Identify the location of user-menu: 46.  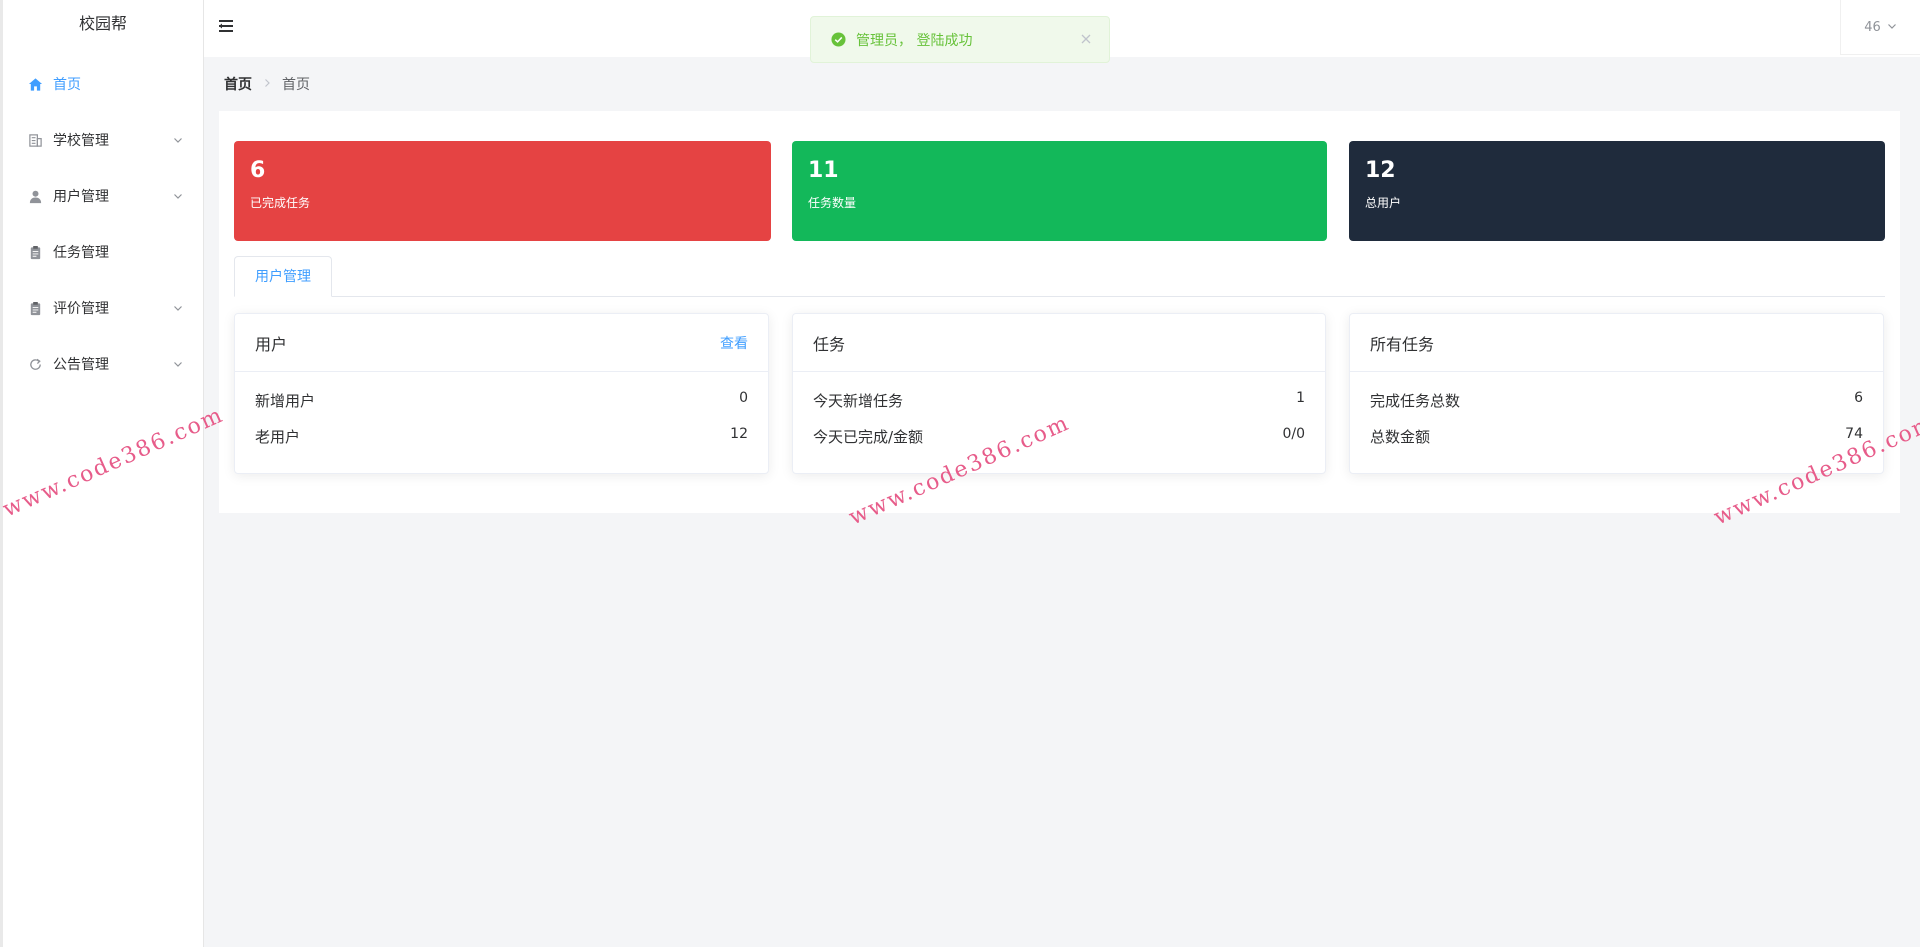
(1880, 27).